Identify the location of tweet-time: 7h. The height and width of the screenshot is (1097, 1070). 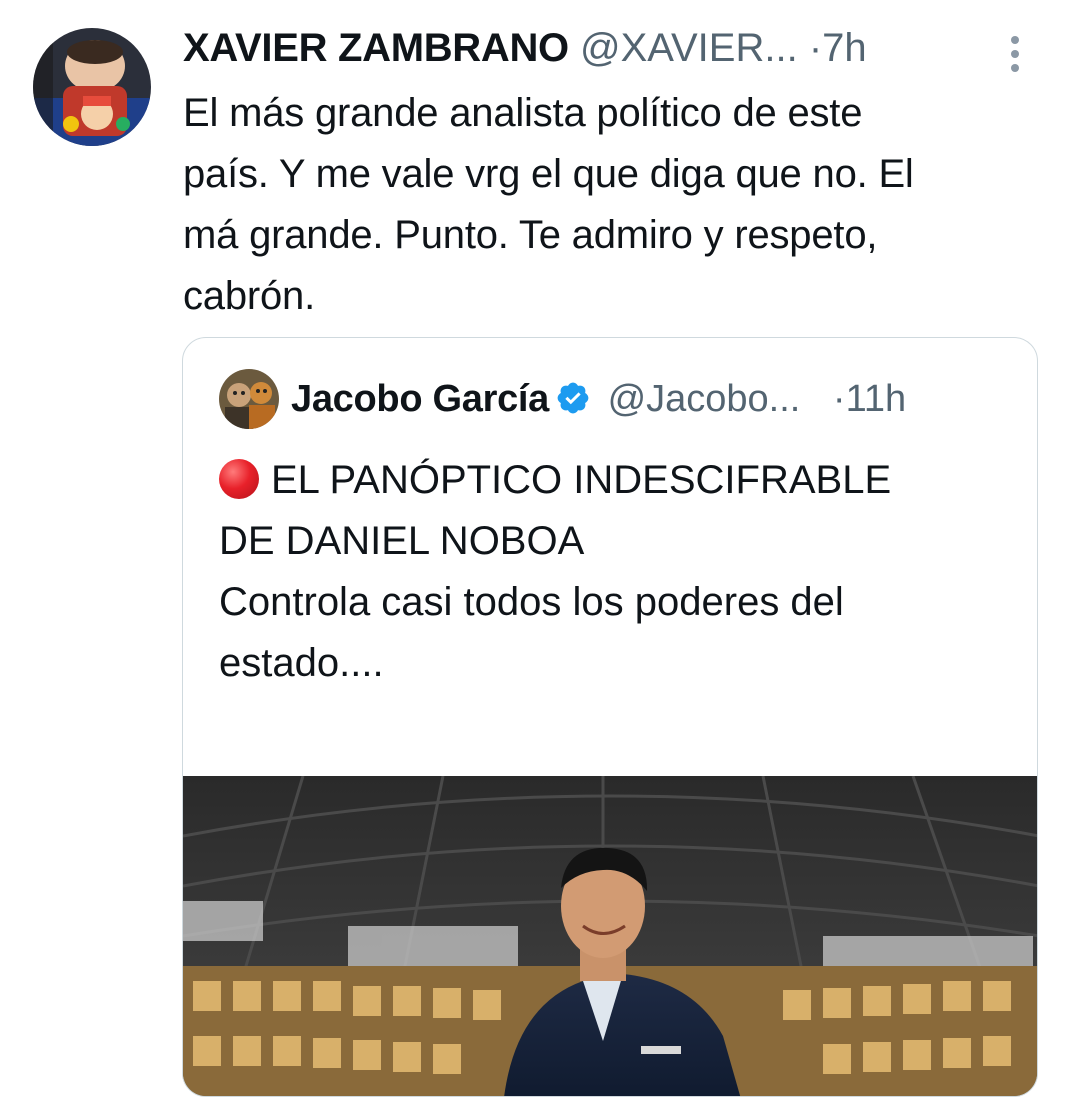
(844, 48).